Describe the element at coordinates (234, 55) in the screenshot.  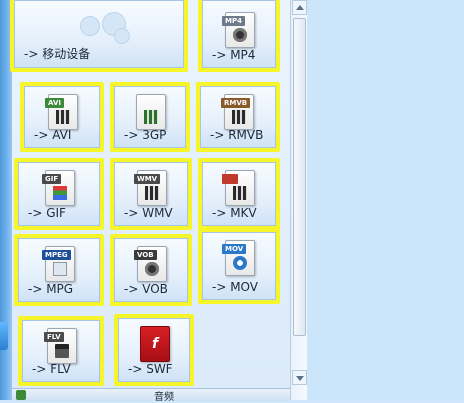
I see `tile-label: -> MP4` at that location.